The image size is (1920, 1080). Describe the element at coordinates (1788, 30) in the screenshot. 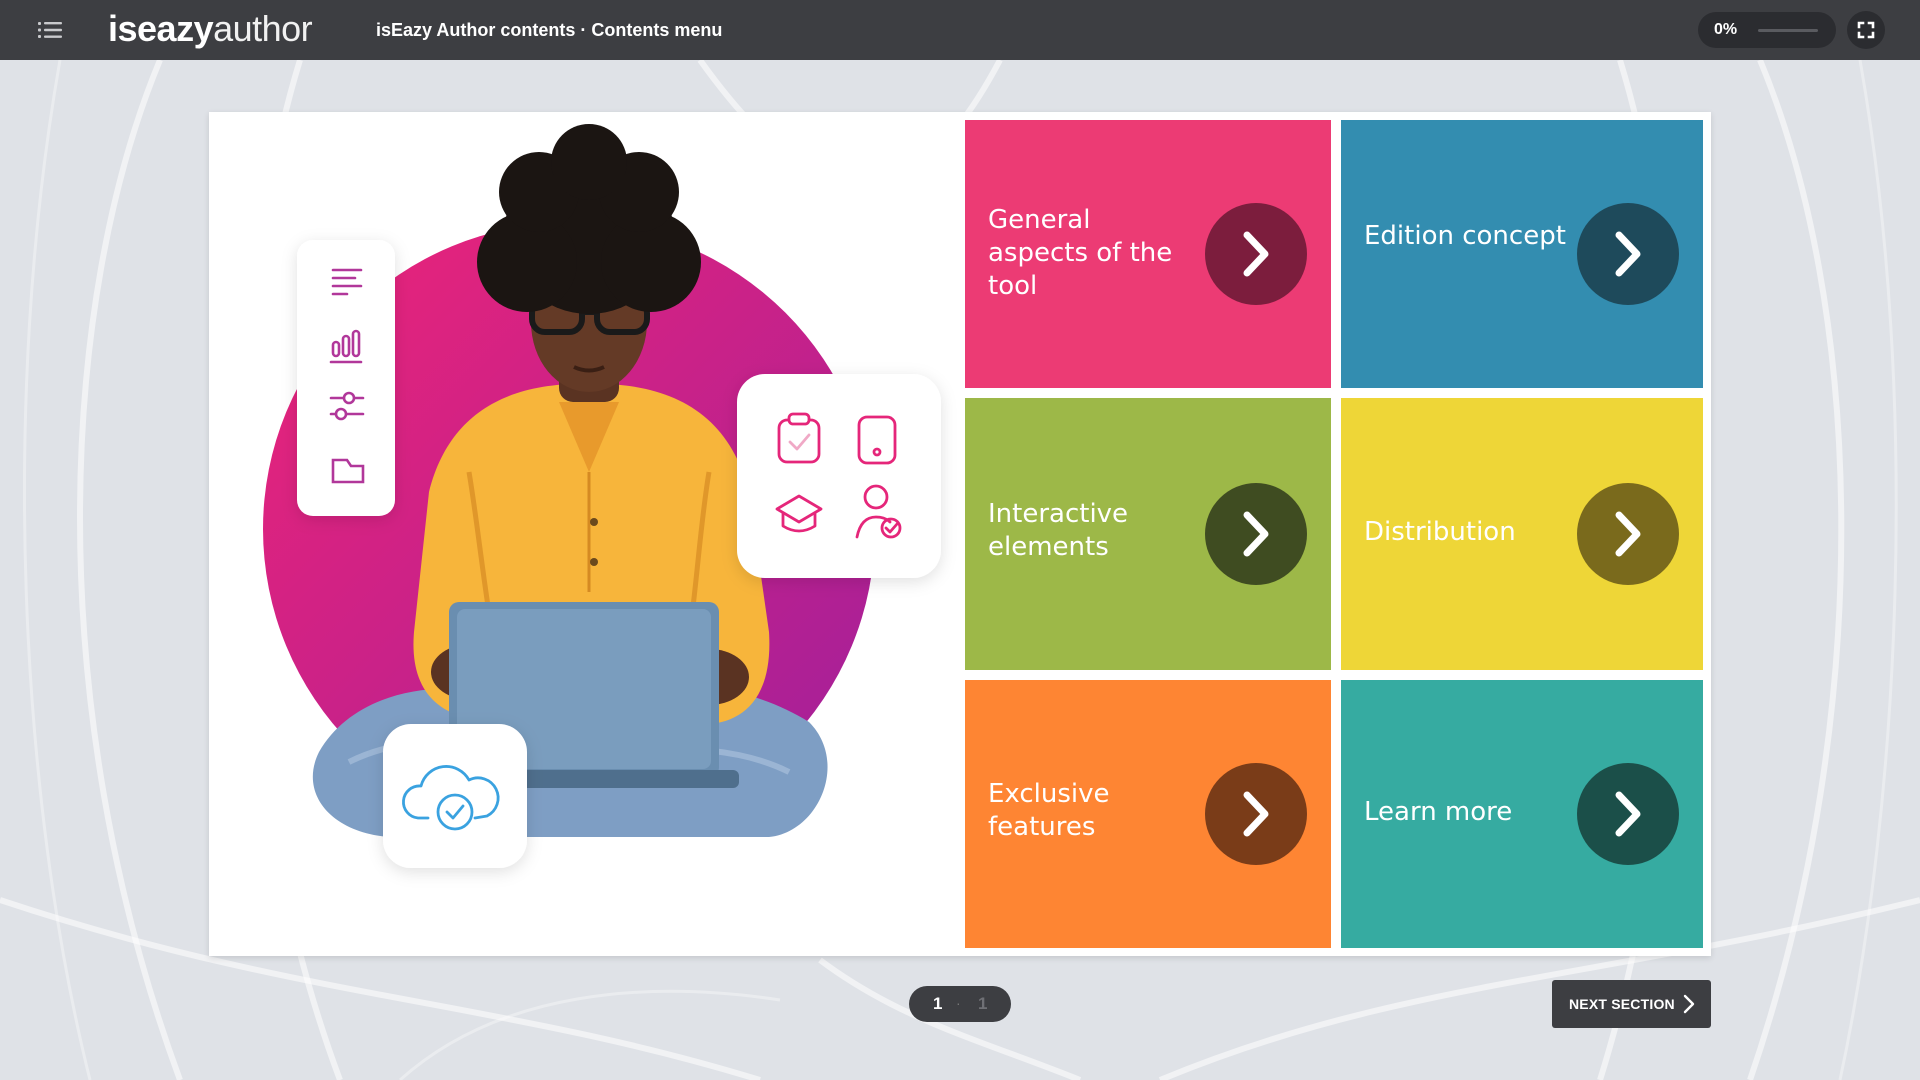

I see `progress-track` at that location.